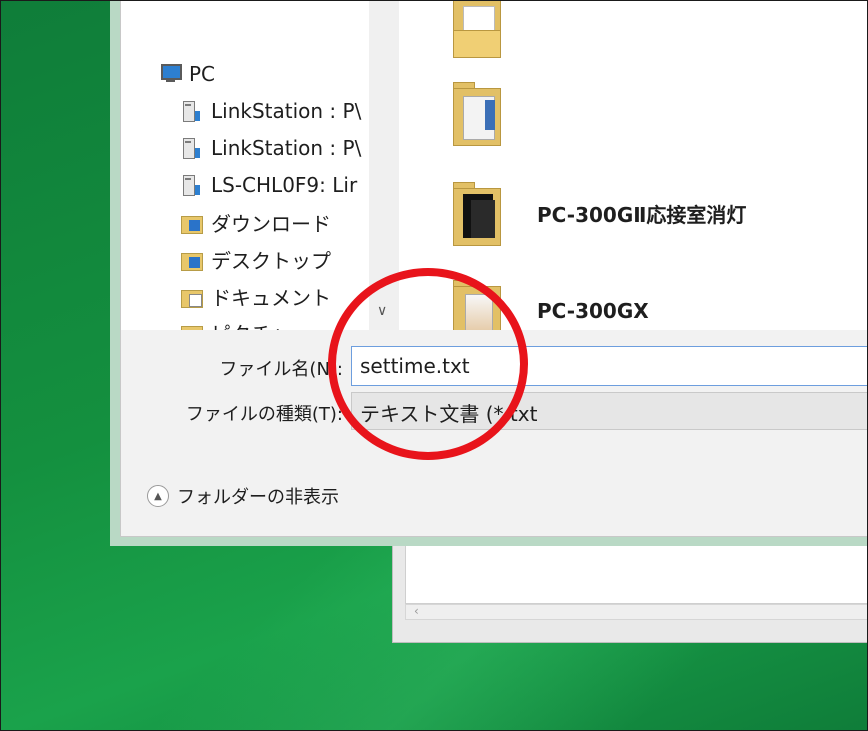 The image size is (868, 731). What do you see at coordinates (382, 311) in the screenshot?
I see `chevron-down-icon: ∨` at bounding box center [382, 311].